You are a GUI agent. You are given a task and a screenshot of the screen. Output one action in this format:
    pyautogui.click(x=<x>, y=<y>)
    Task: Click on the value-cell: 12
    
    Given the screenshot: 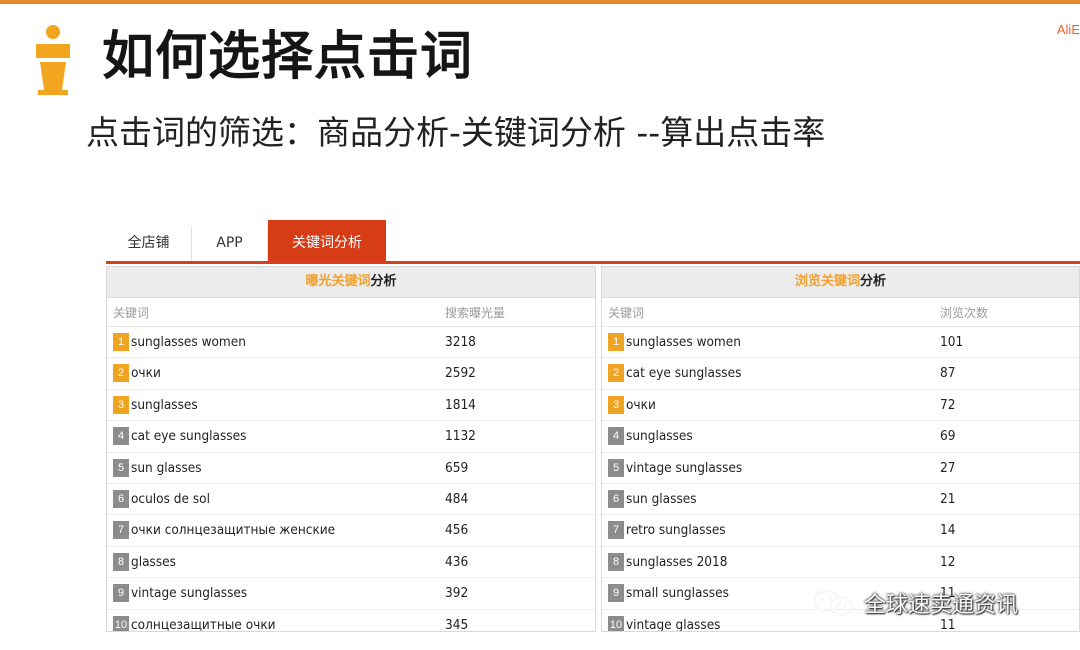 What is the action you would take?
    pyautogui.click(x=948, y=561)
    